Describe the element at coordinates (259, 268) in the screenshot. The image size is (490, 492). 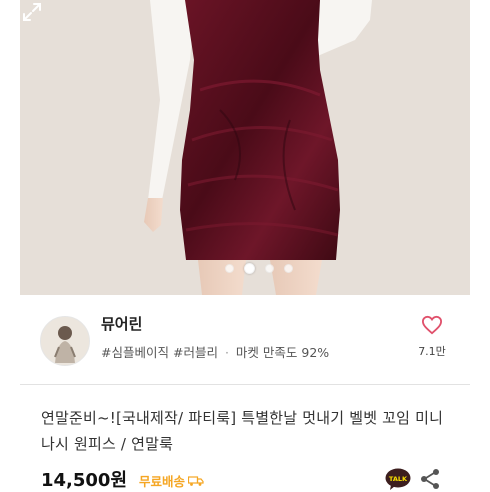
I see `carousel-indicator` at that location.